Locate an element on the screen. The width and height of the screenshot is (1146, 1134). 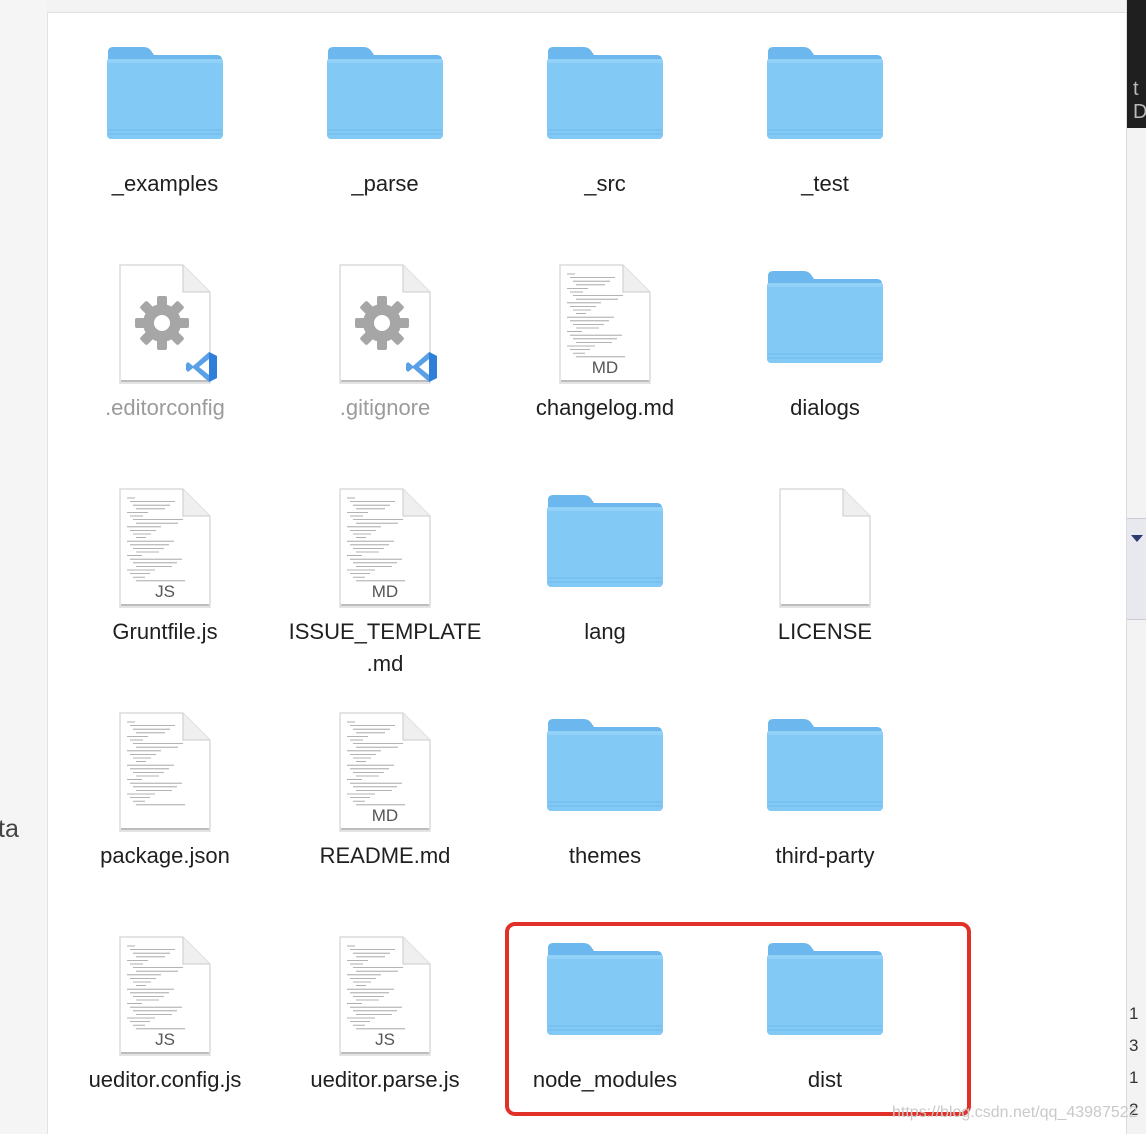
file-item: MD ISSUE_TEMPLATE .md is located at coordinates (385, 582).